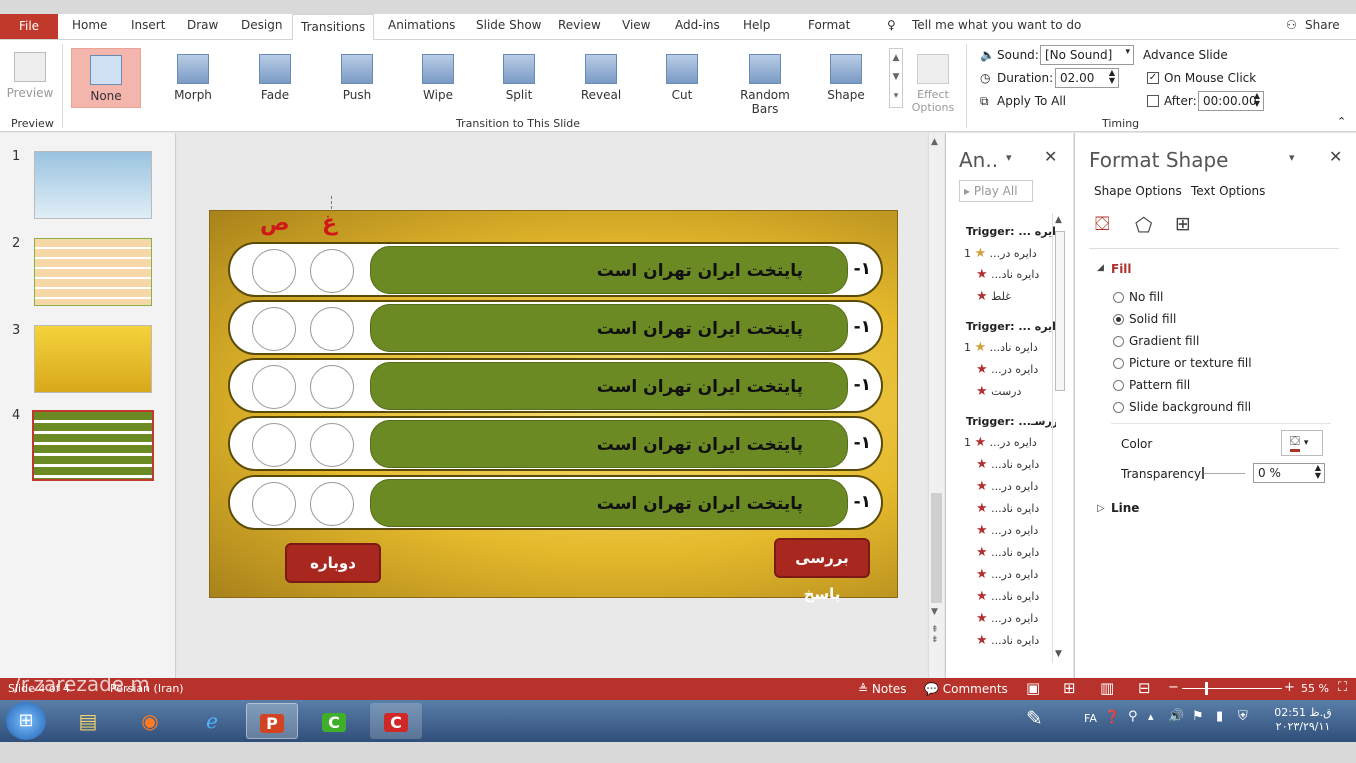 Image resolution: width=1356 pixels, height=763 pixels. Describe the element at coordinates (935, 635) in the screenshot. I see `prev-slide-icon: ⇞ ⇟` at that location.